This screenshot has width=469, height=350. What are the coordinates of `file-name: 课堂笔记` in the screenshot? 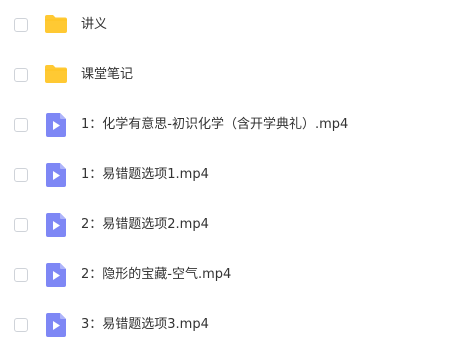 It's located at (107, 75).